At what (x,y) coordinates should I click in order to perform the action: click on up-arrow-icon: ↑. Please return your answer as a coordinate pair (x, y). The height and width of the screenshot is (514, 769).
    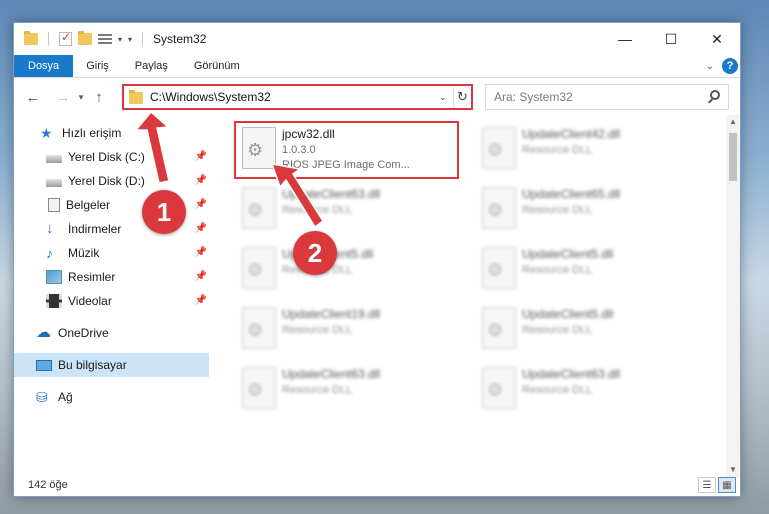
    Looking at the image, I should click on (99, 97).